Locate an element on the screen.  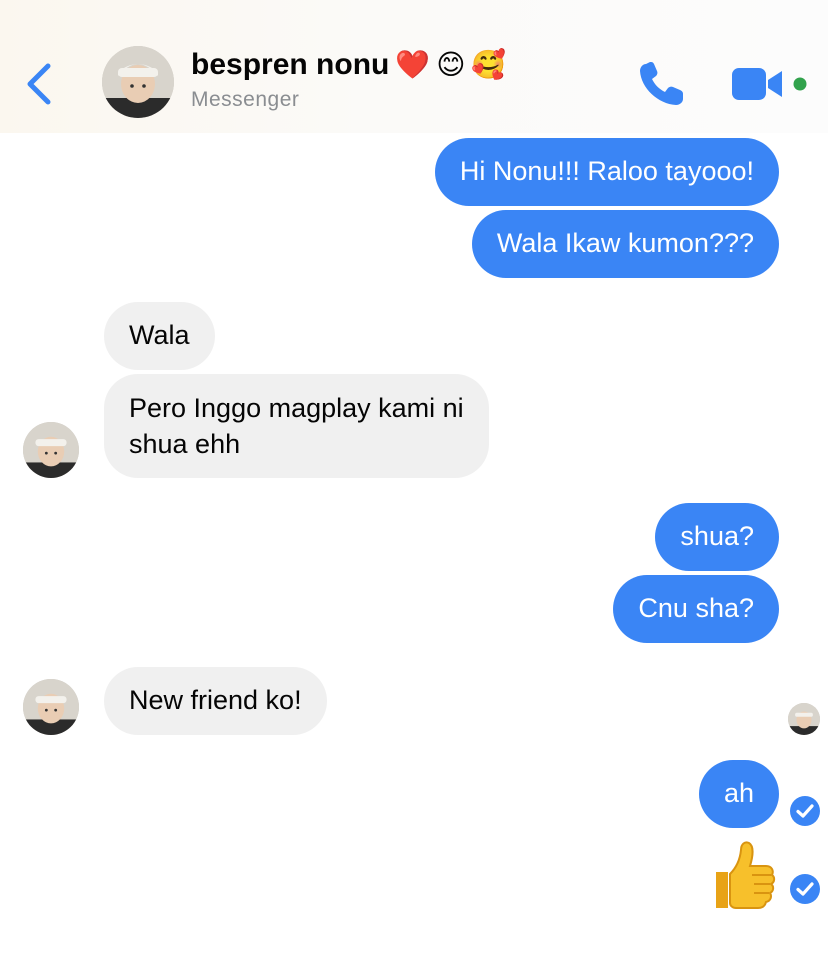
chat-header: bespren nonu ❤️ 😊 🥰 Messenger is located at coordinates (414, 66).